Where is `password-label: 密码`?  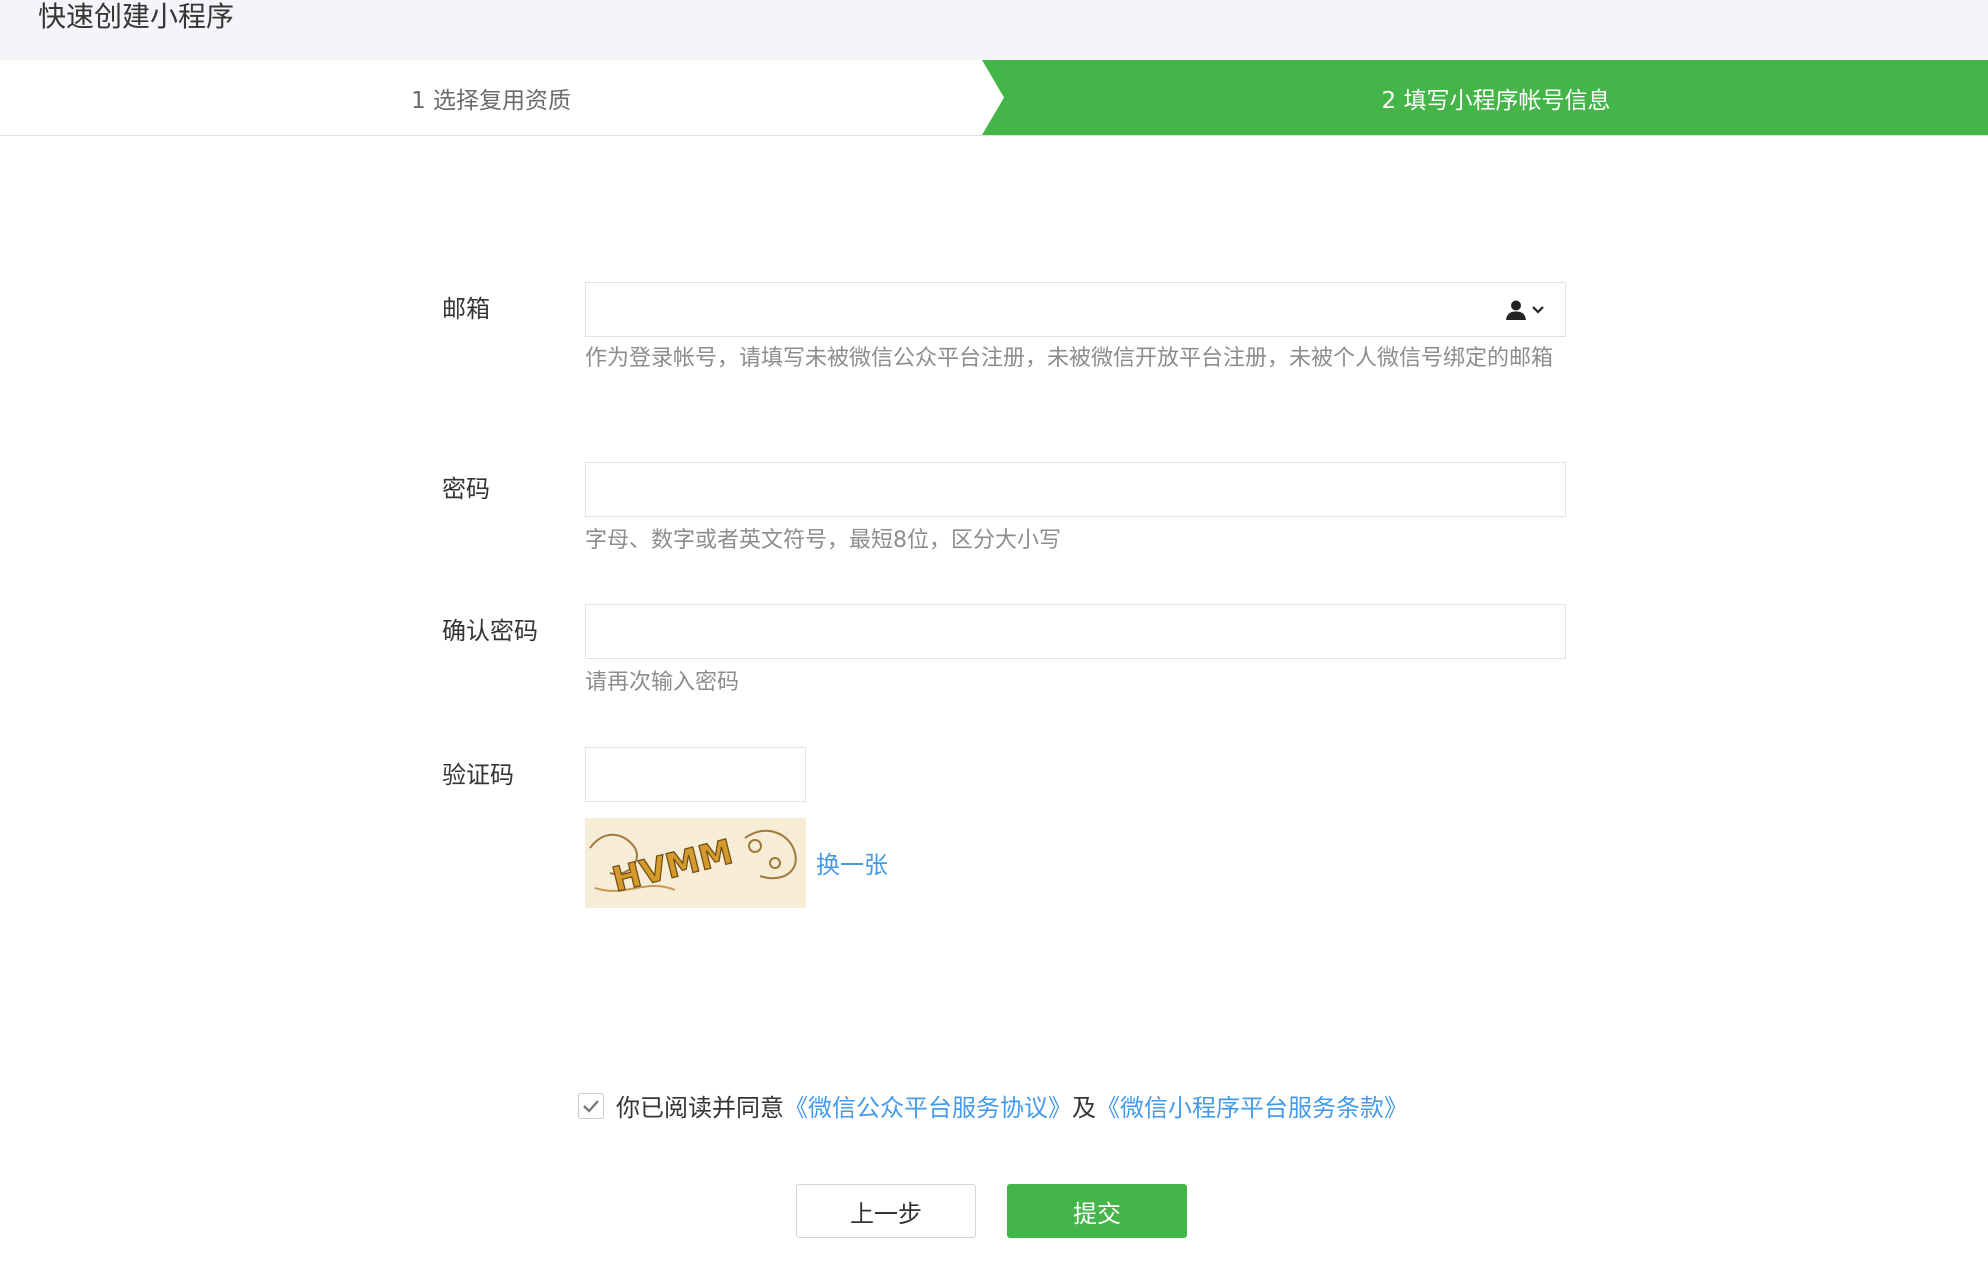
password-label: 密码 is located at coordinates (466, 489).